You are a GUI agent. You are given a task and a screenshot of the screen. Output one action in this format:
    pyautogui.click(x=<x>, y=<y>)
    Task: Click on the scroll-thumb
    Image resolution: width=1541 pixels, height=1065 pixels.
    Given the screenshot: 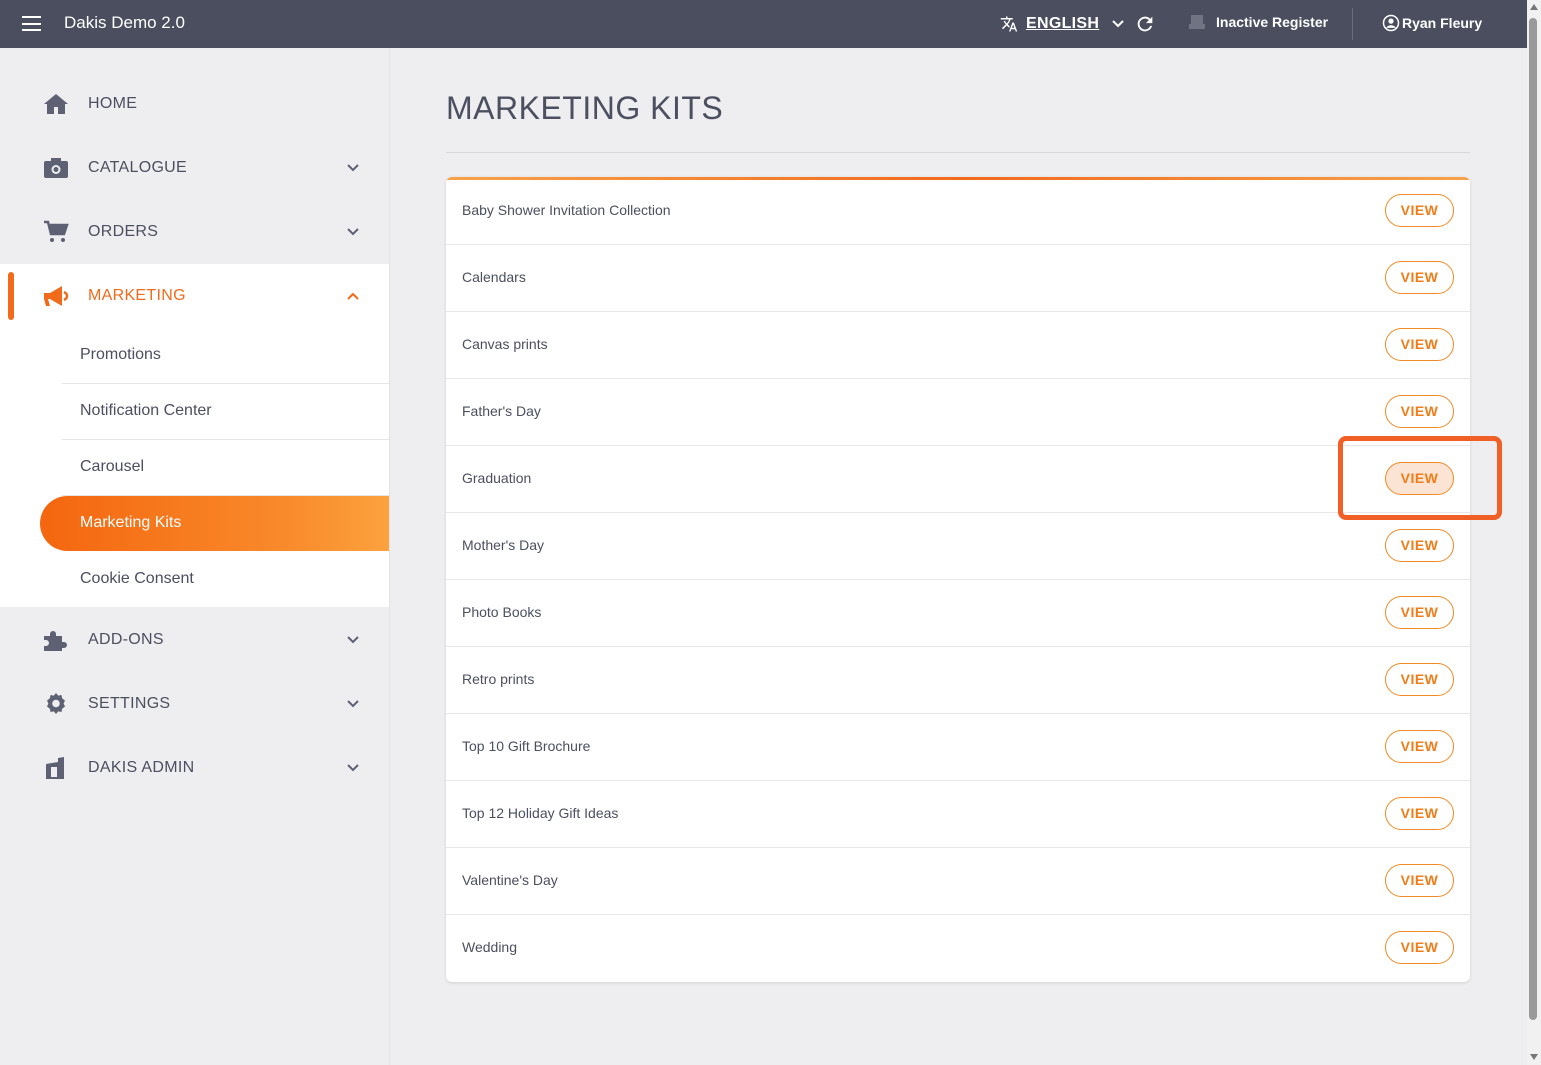 What is the action you would take?
    pyautogui.click(x=1533, y=519)
    